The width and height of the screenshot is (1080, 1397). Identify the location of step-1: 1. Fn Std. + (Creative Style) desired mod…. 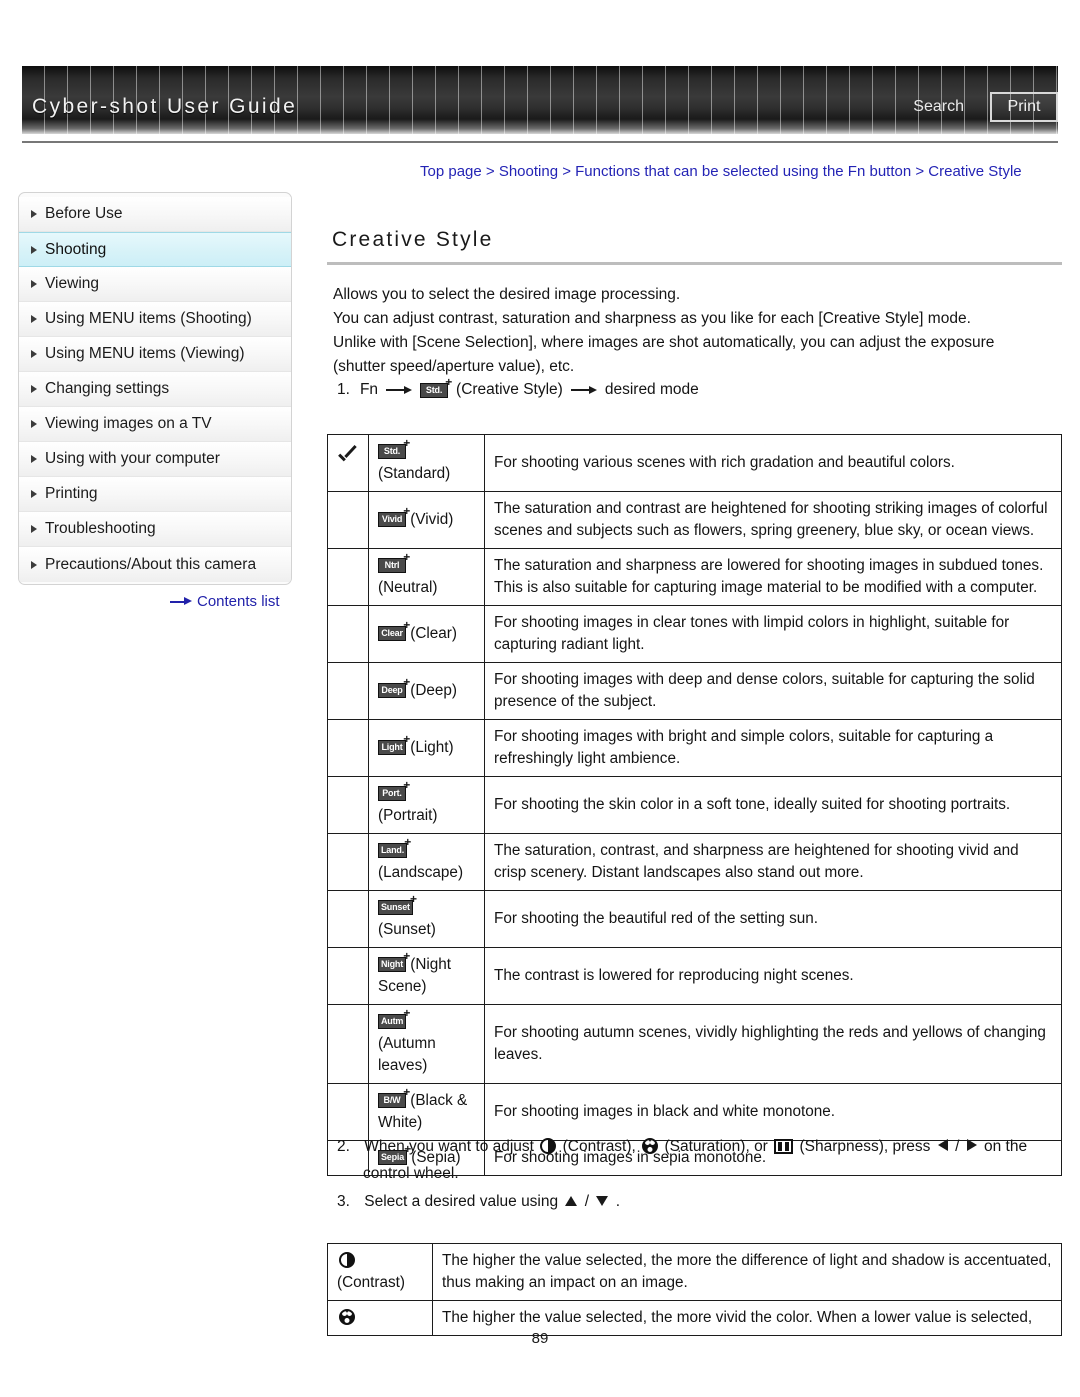
(518, 389).